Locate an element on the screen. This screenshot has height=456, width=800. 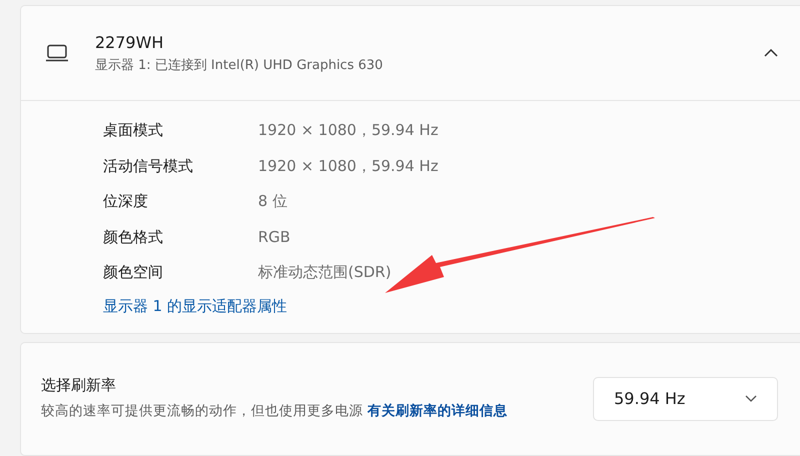
refresh-rate-dropdown: 59.94 Hz is located at coordinates (685, 398).